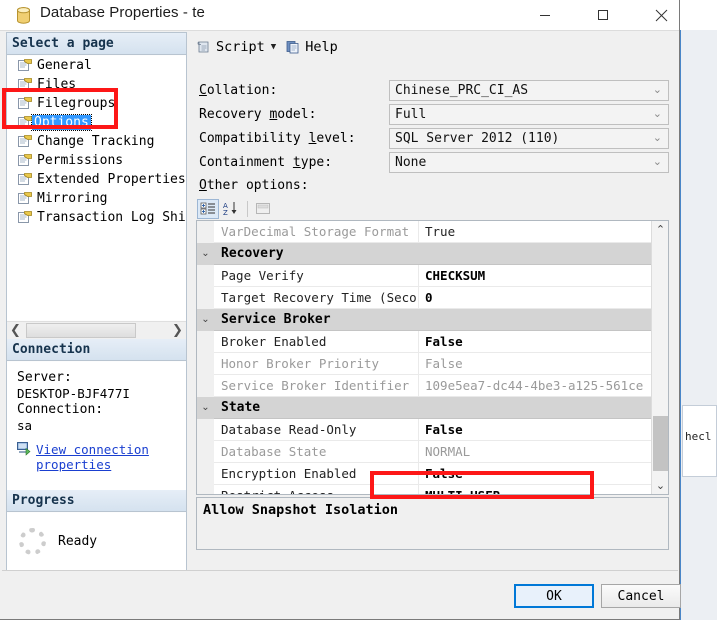 Image resolution: width=717 pixels, height=620 pixels. Describe the element at coordinates (536, 386) in the screenshot. I see `property-value: 109e5ea7-dc44-4be3-a125-561ce` at that location.